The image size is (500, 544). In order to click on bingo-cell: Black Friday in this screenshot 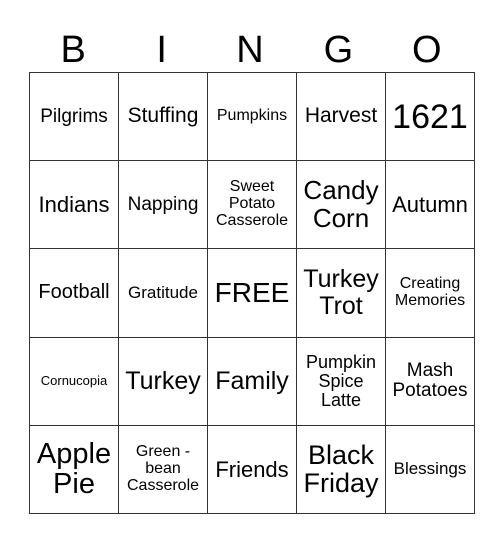, I will do `click(341, 469)`.